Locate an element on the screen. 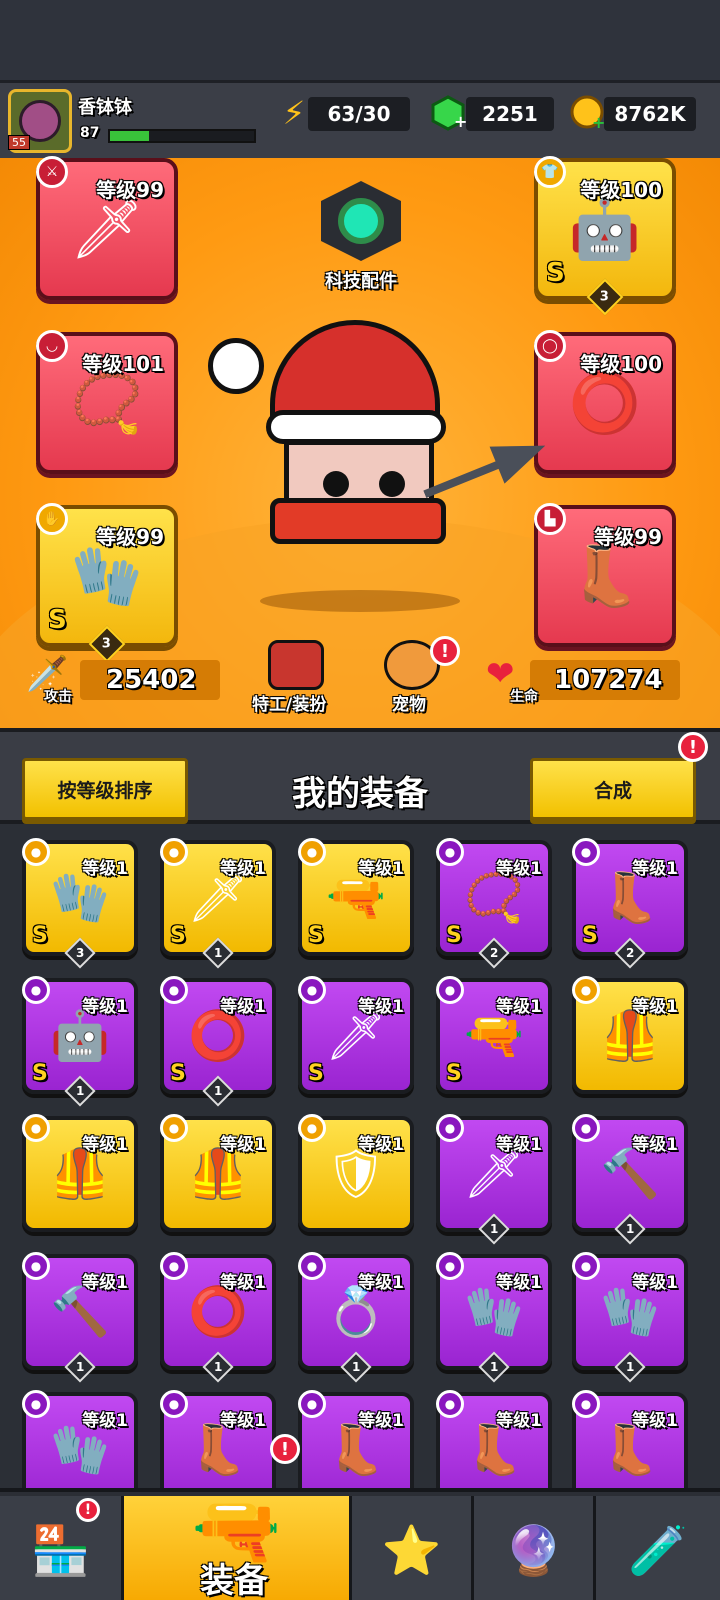 The image size is (720, 1600). tech-parts-label: 科技配件 is located at coordinates (361, 281).